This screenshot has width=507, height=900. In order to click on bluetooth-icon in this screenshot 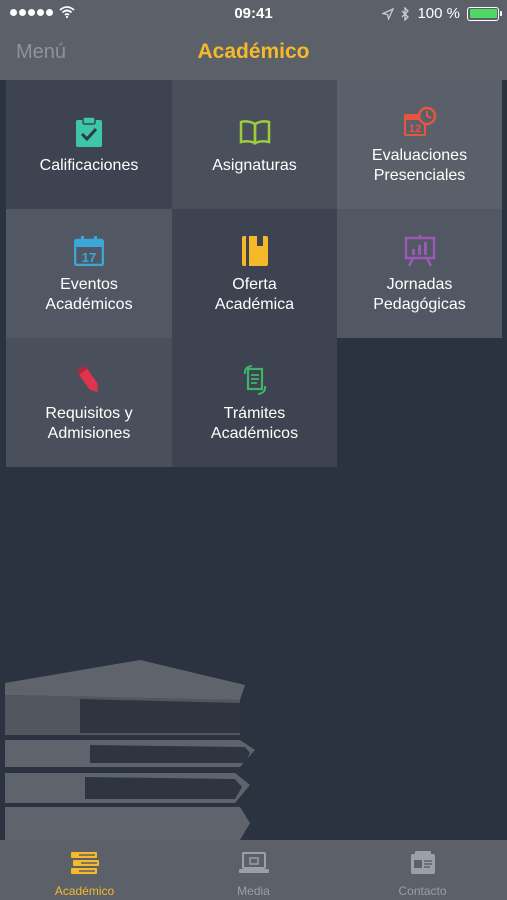, I will do `click(405, 13)`.